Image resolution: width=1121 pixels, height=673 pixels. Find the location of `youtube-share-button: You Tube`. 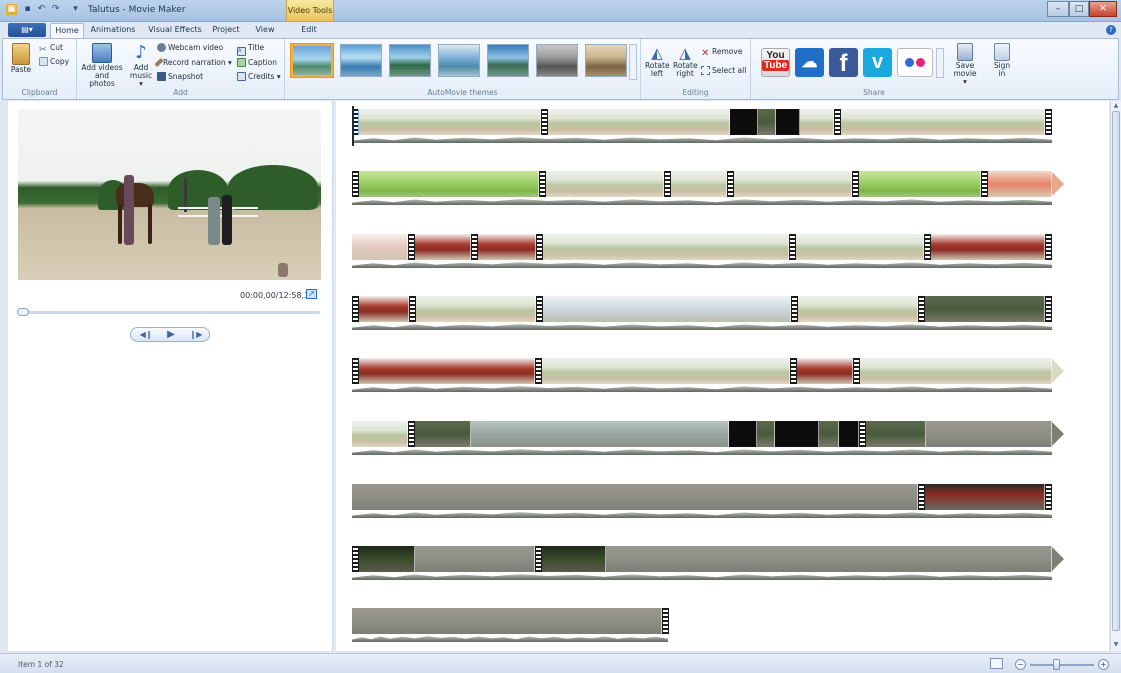

youtube-share-button: You Tube is located at coordinates (775, 62).